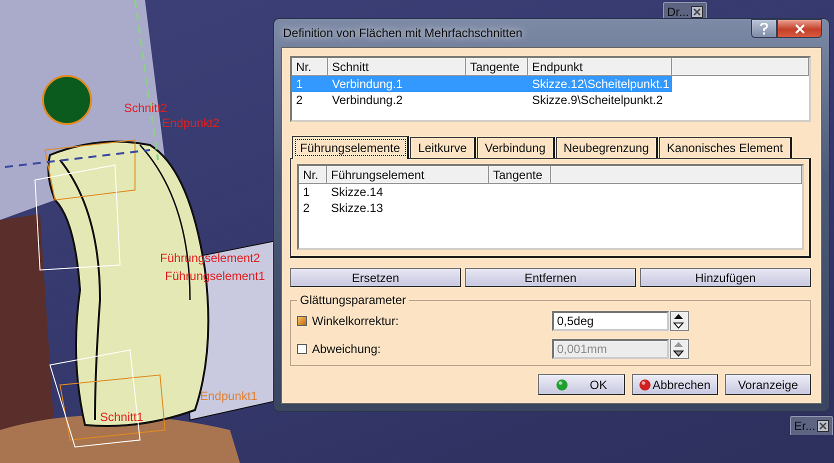 This screenshot has width=834, height=463. I want to click on tab: Verbindung, so click(515, 147).